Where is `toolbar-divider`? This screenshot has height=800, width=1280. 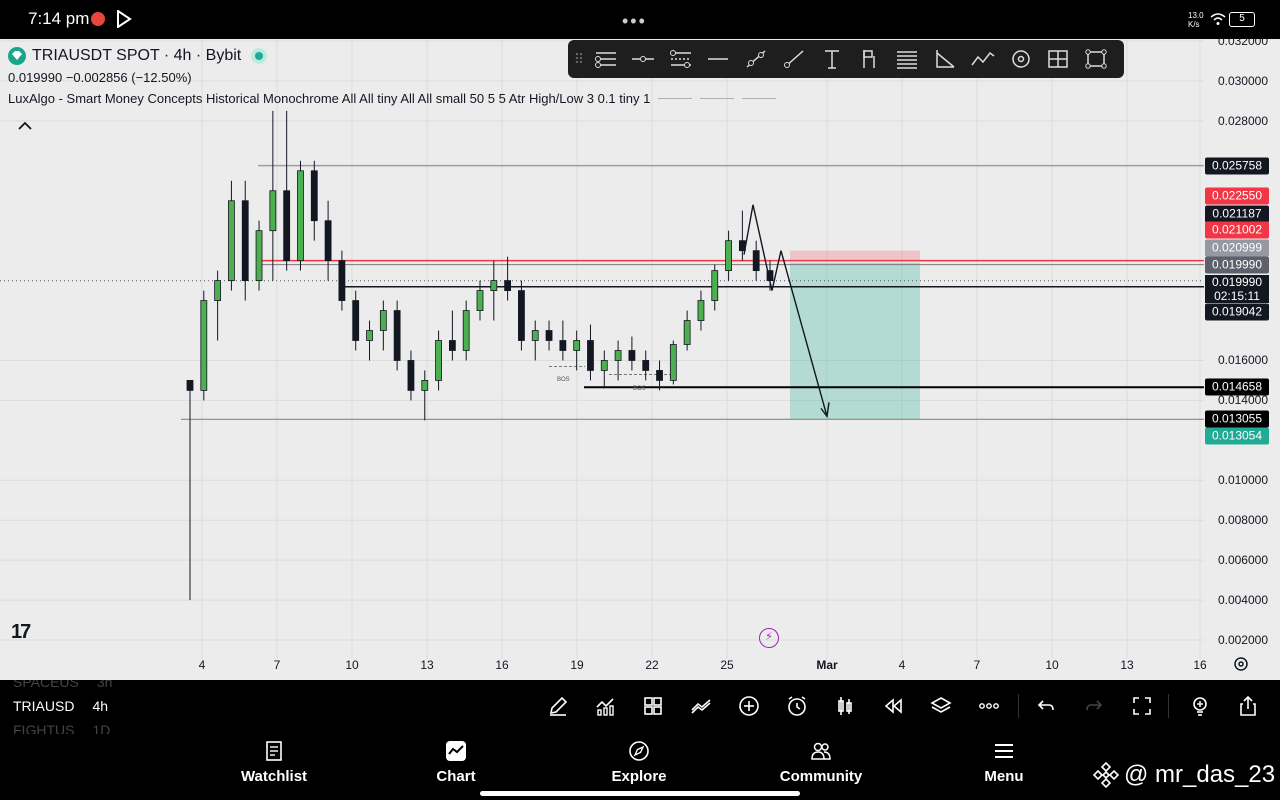
toolbar-divider is located at coordinates (1018, 706).